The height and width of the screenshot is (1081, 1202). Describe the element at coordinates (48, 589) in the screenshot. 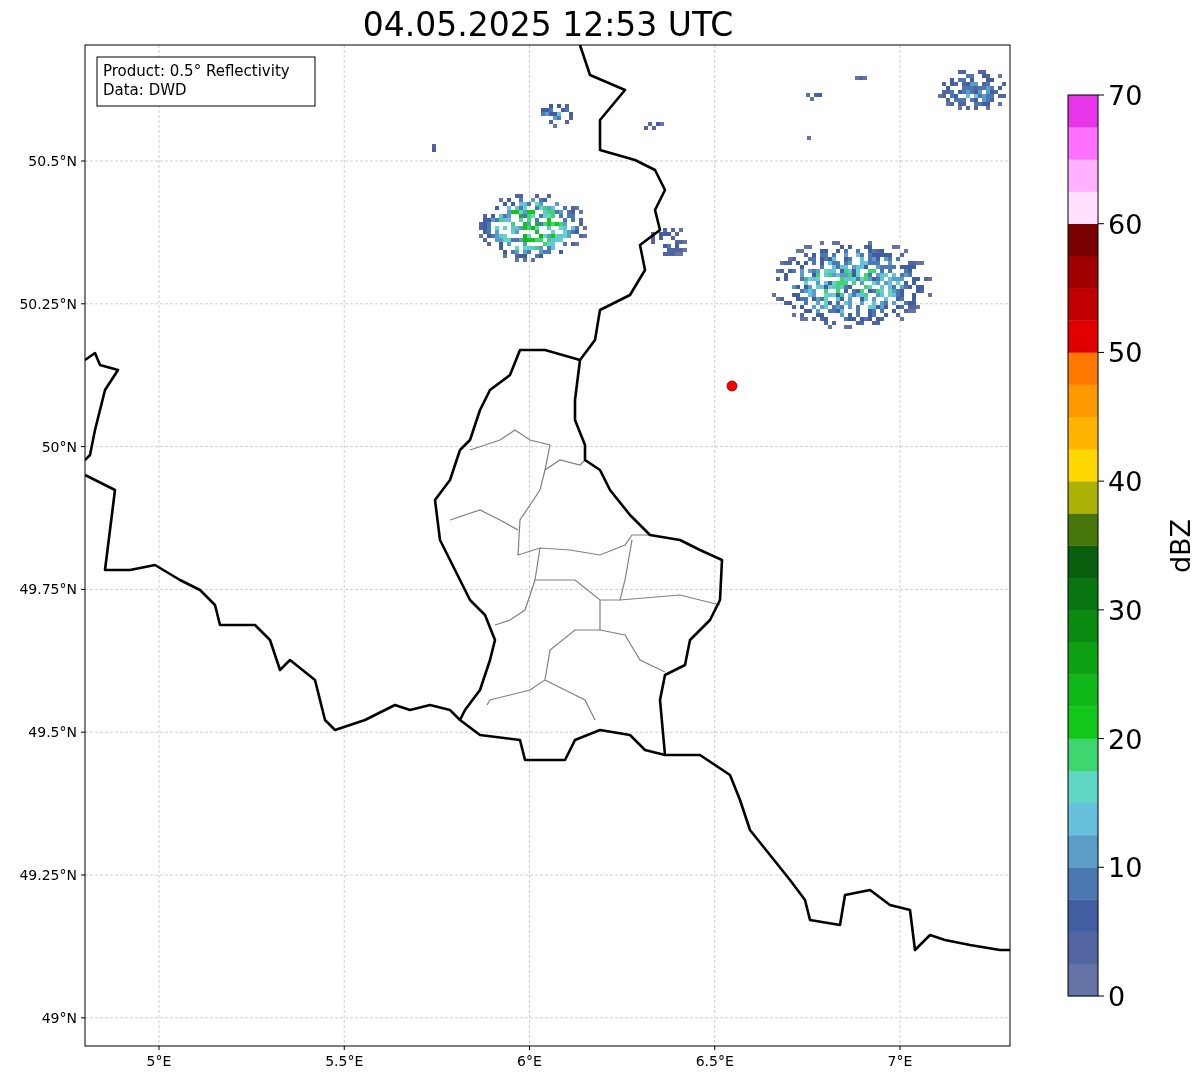

I see `tick-label: 49.75°N` at that location.